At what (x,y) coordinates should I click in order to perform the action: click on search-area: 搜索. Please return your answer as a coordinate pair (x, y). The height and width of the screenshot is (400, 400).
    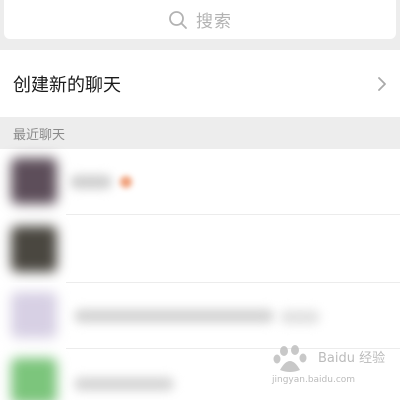
    Looking at the image, I should click on (200, 25).